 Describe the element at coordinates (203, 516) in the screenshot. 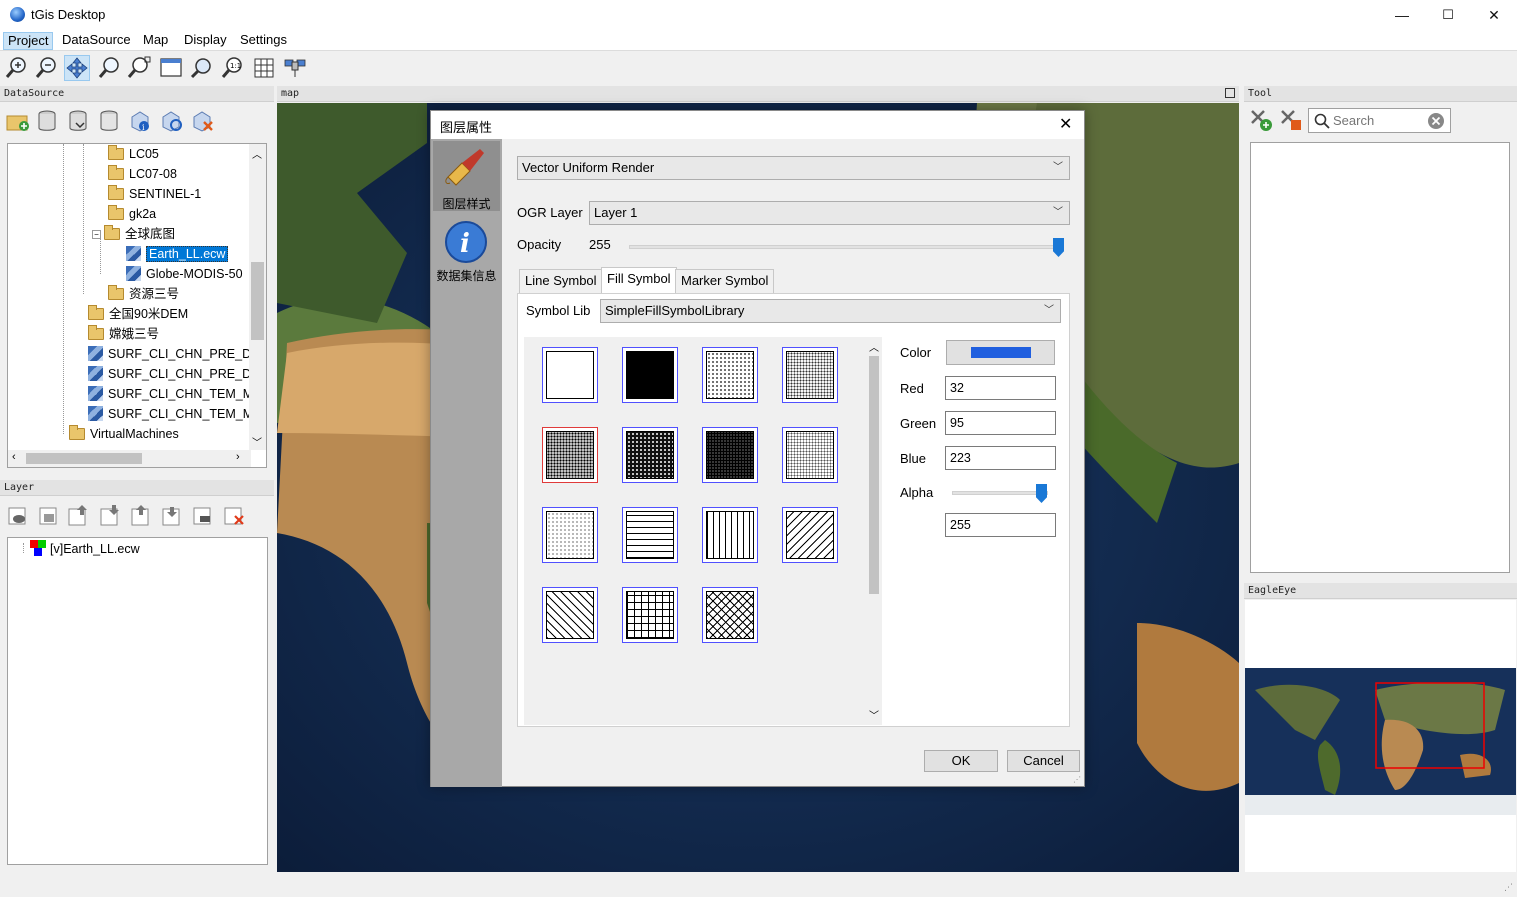

I see `layer-clear-icon` at that location.